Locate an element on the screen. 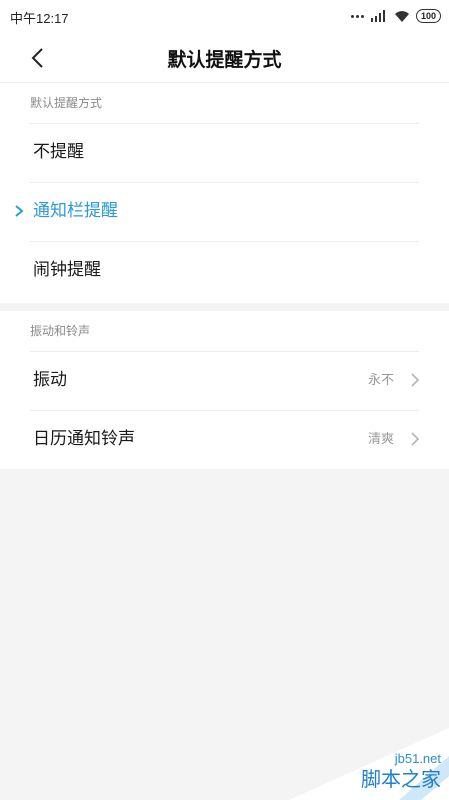 The height and width of the screenshot is (800, 449). selected-check-icon is located at coordinates (19, 211).